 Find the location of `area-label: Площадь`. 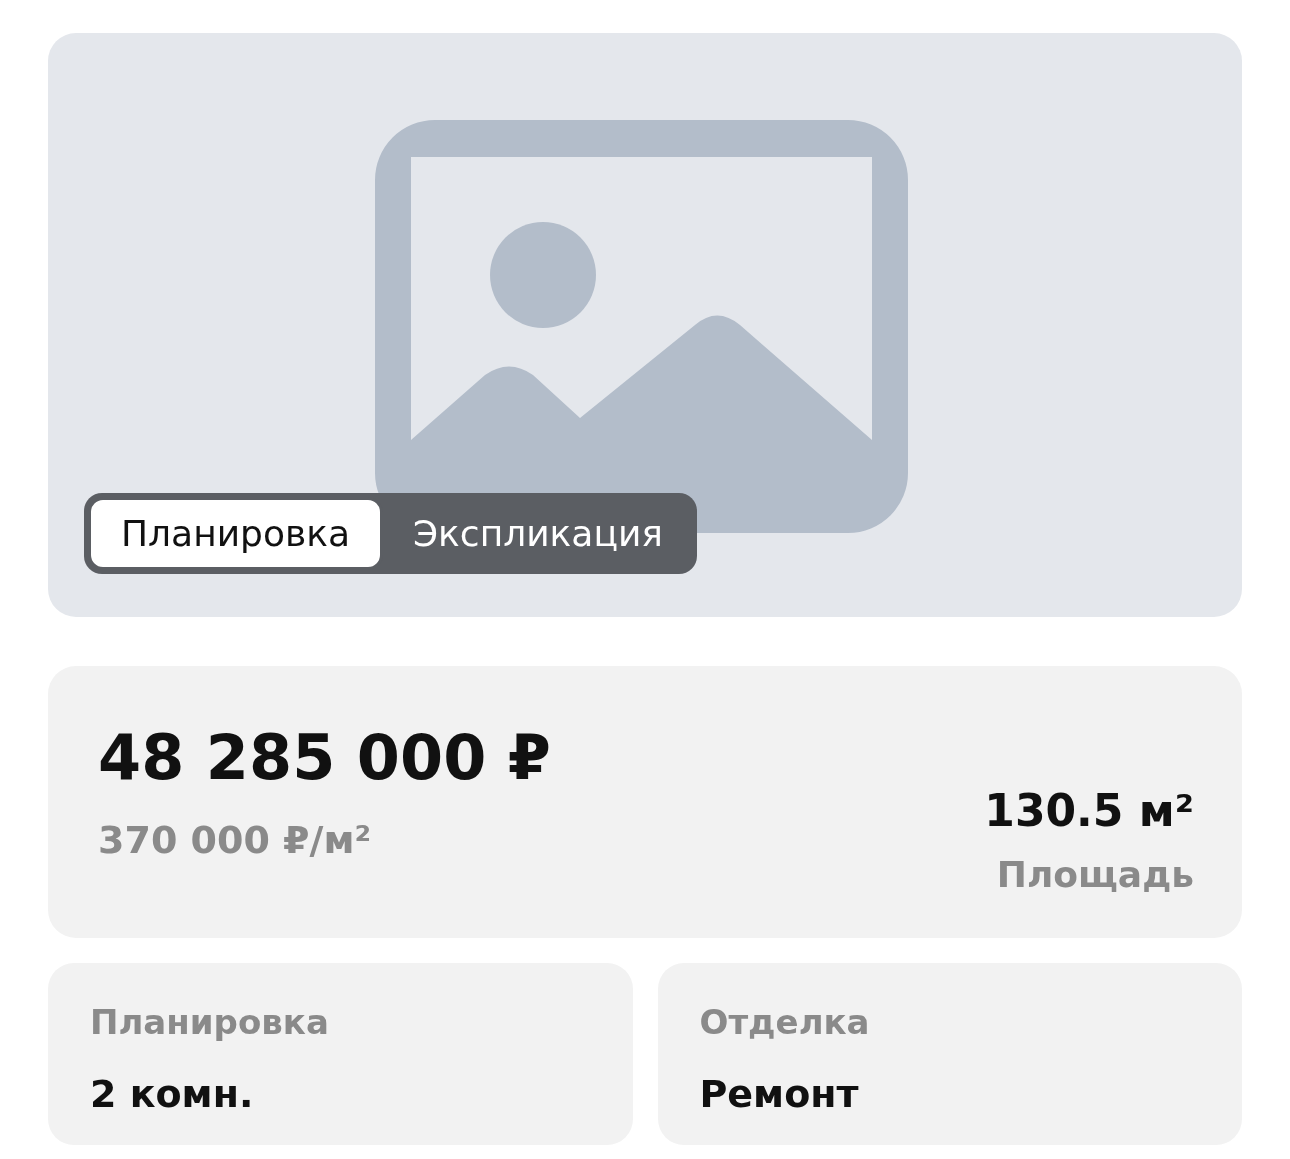

area-label: Площадь is located at coordinates (1094, 875).